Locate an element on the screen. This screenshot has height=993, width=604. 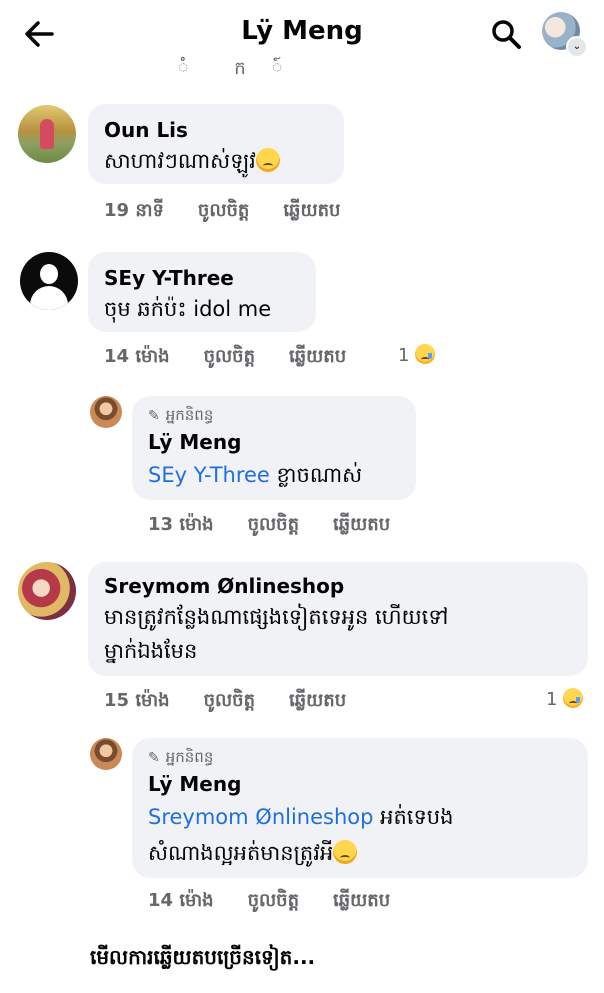
comment-actions: 13 ម៉ោង ចូលចិត្ត ឆ្លើយតប is located at coordinates (286, 525).